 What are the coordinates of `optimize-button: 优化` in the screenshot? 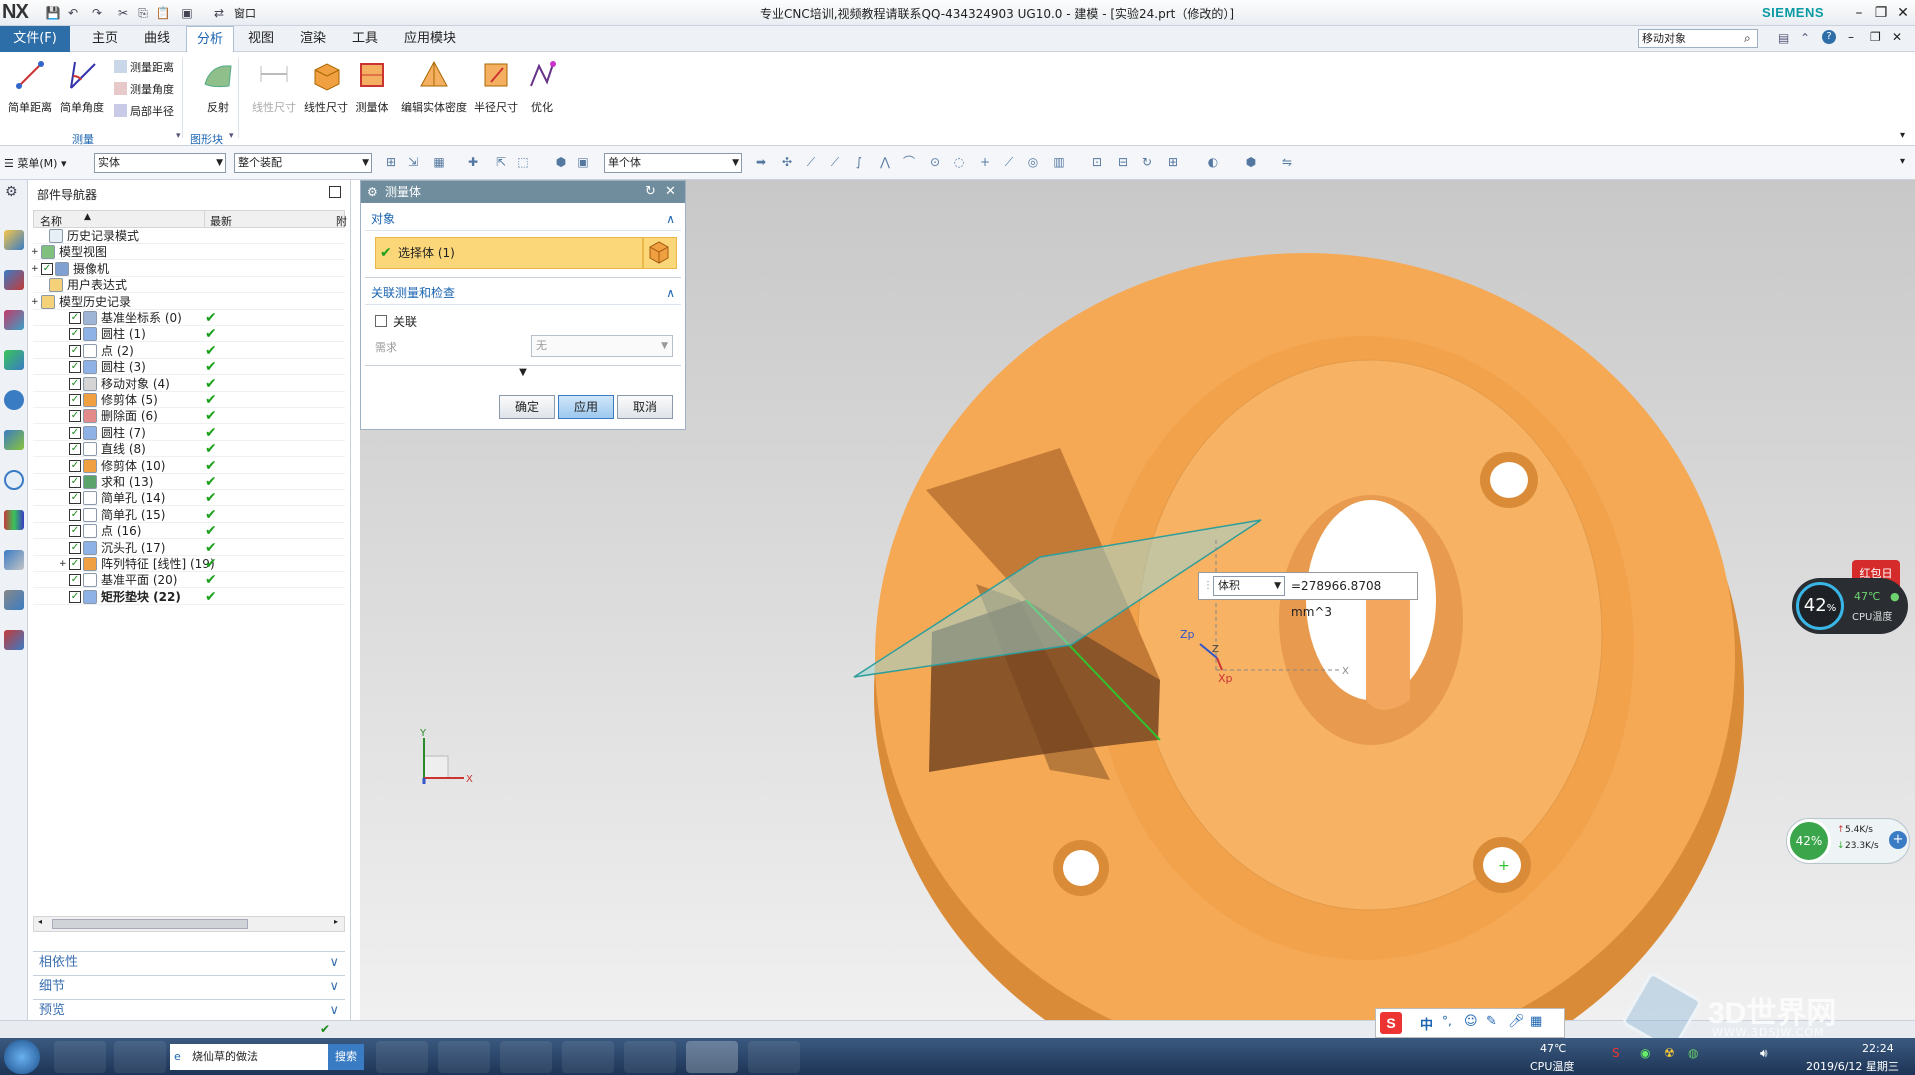 It's located at (542, 86).